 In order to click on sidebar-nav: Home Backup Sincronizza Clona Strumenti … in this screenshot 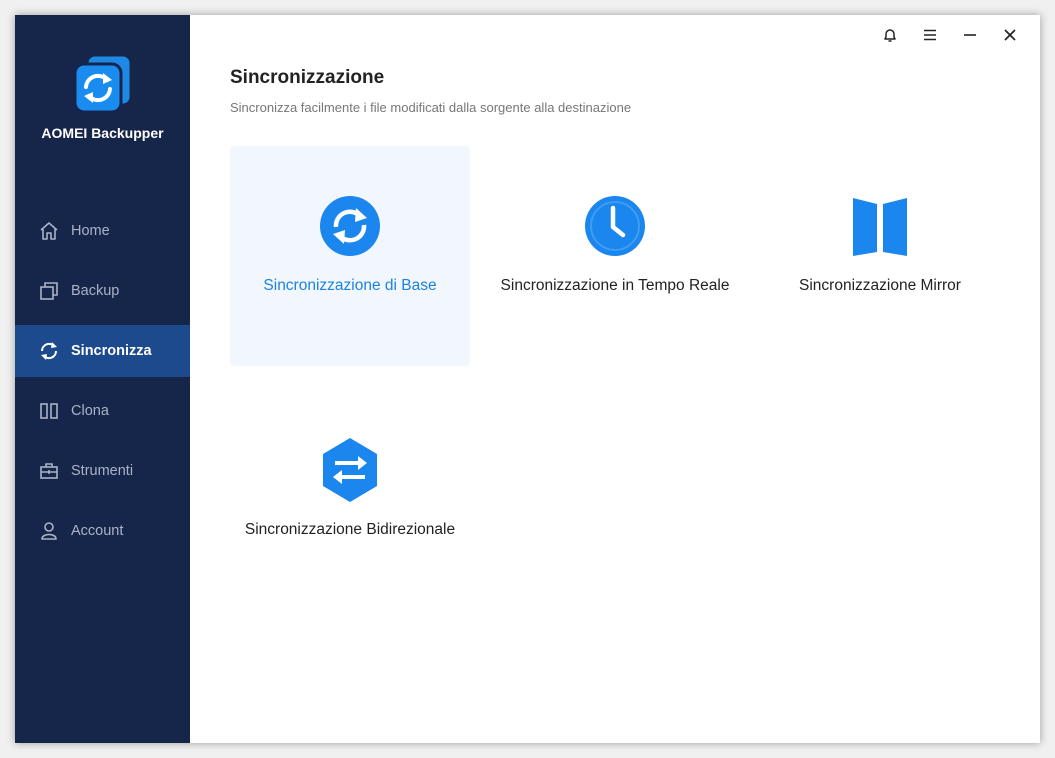, I will do `click(102, 385)`.